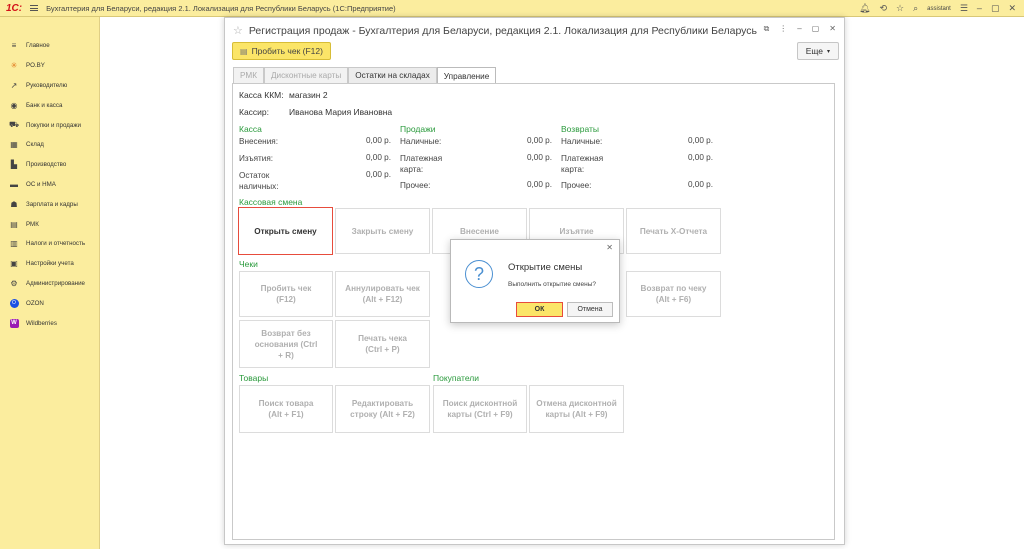 The height and width of the screenshot is (549, 1024). I want to click on sidebar-item-label: OZON, so click(35, 303).